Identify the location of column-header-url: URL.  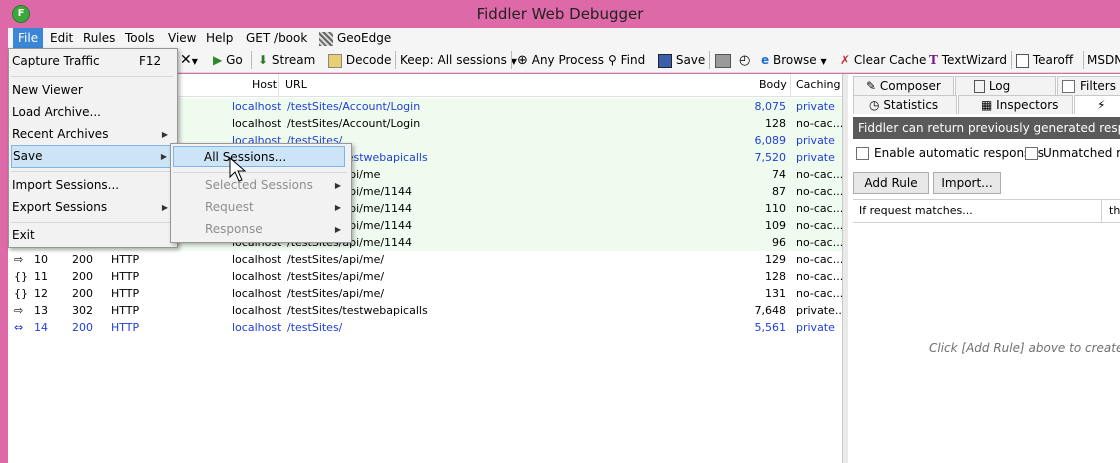
(296, 85).